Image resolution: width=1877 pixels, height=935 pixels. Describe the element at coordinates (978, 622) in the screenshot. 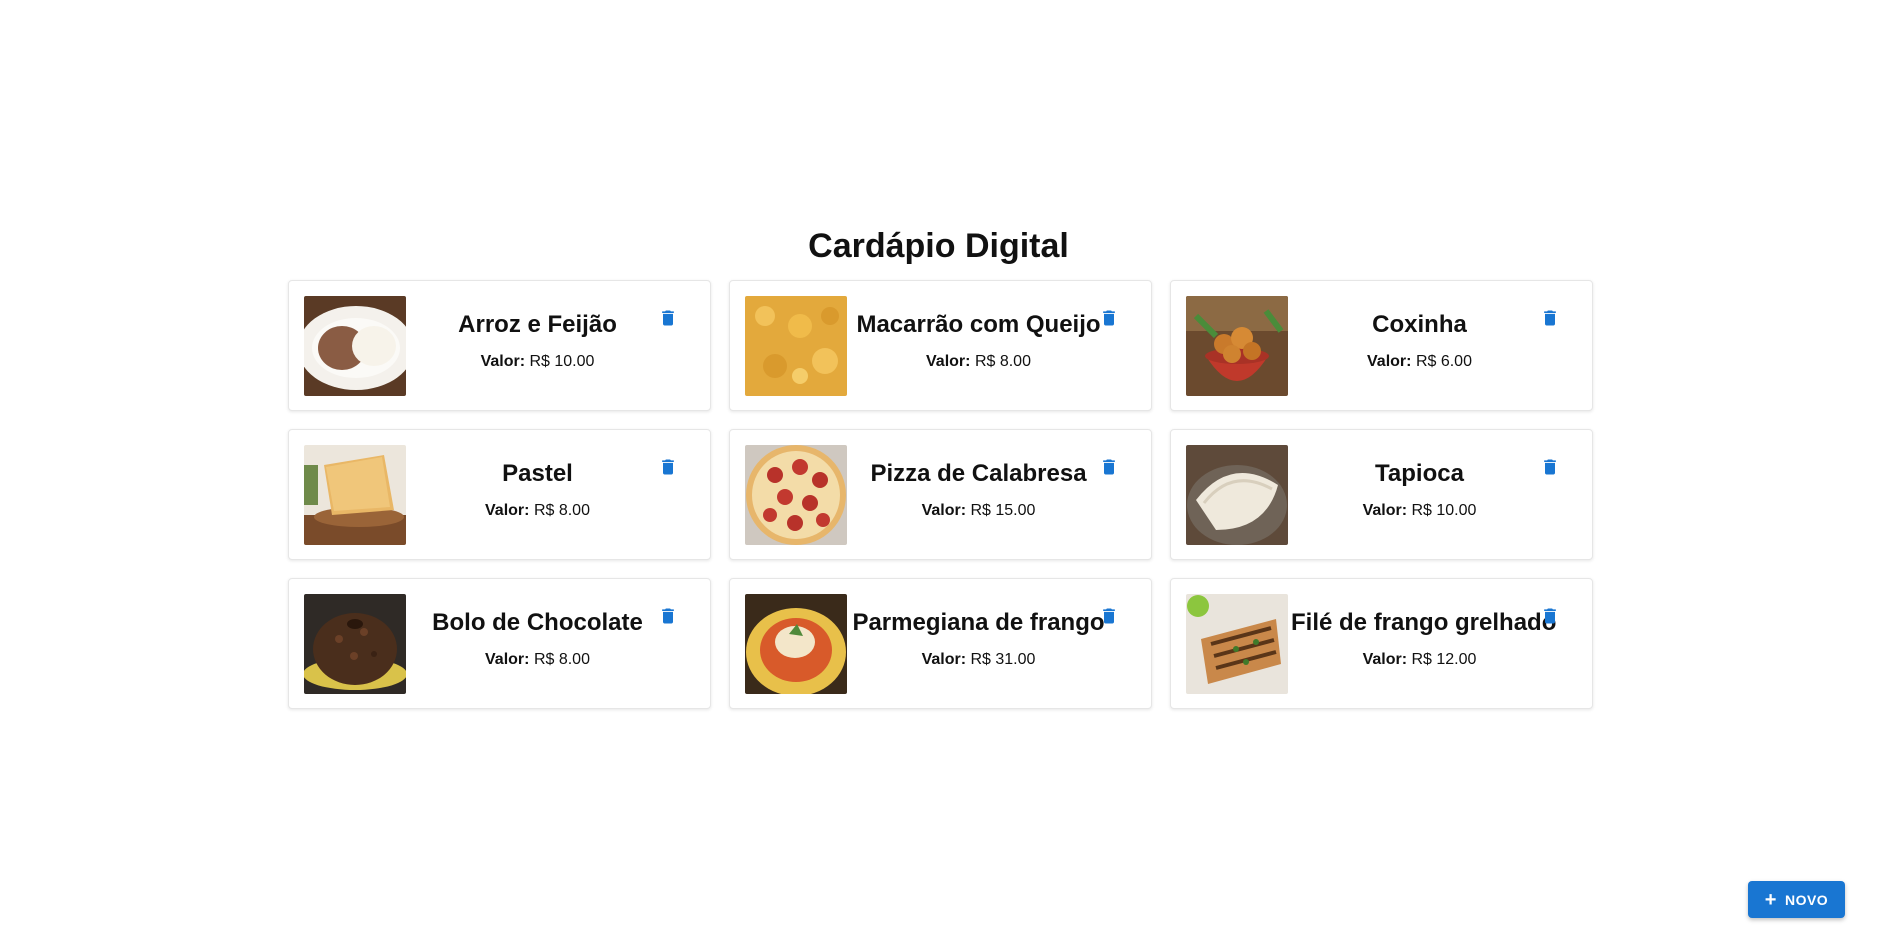

I see `item-name: Parmegiana de frango` at that location.